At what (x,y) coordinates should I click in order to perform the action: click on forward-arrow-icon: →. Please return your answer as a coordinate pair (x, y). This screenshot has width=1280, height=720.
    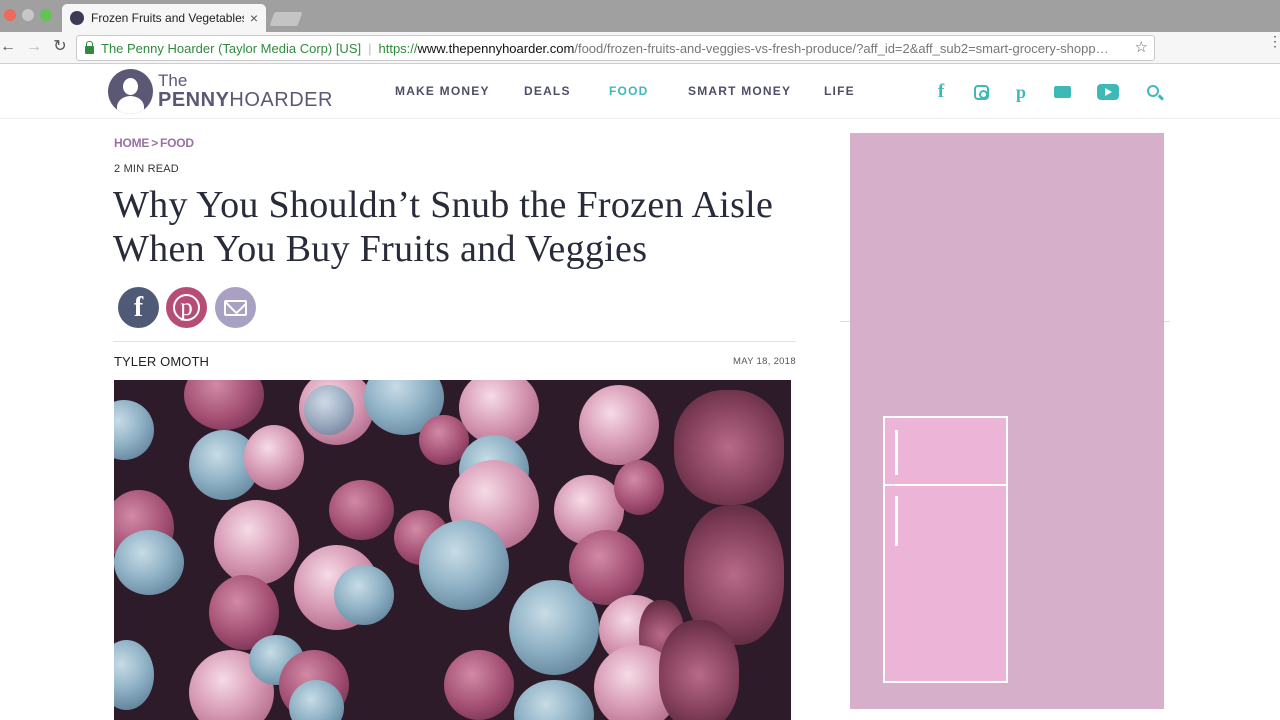
    Looking at the image, I should click on (34, 47).